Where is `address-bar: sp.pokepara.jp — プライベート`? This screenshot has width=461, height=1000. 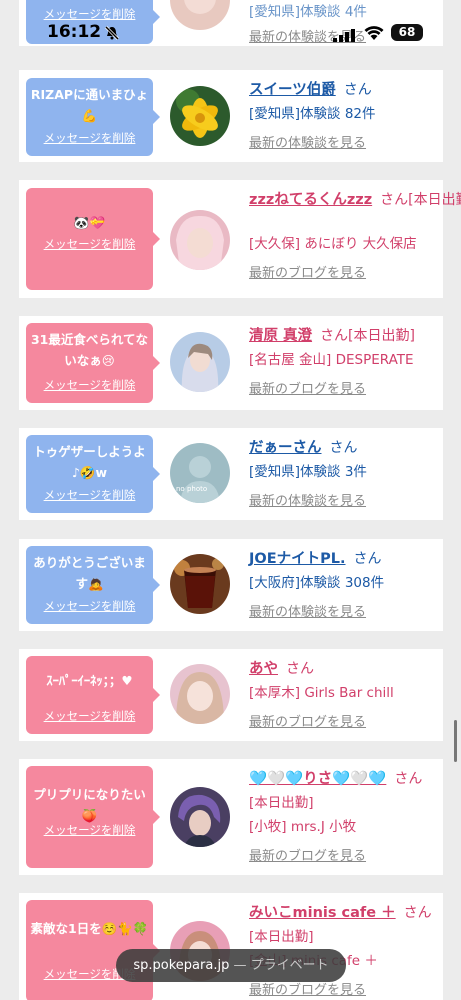
address-bar: sp.pokepara.jp — プライベート is located at coordinates (231, 965).